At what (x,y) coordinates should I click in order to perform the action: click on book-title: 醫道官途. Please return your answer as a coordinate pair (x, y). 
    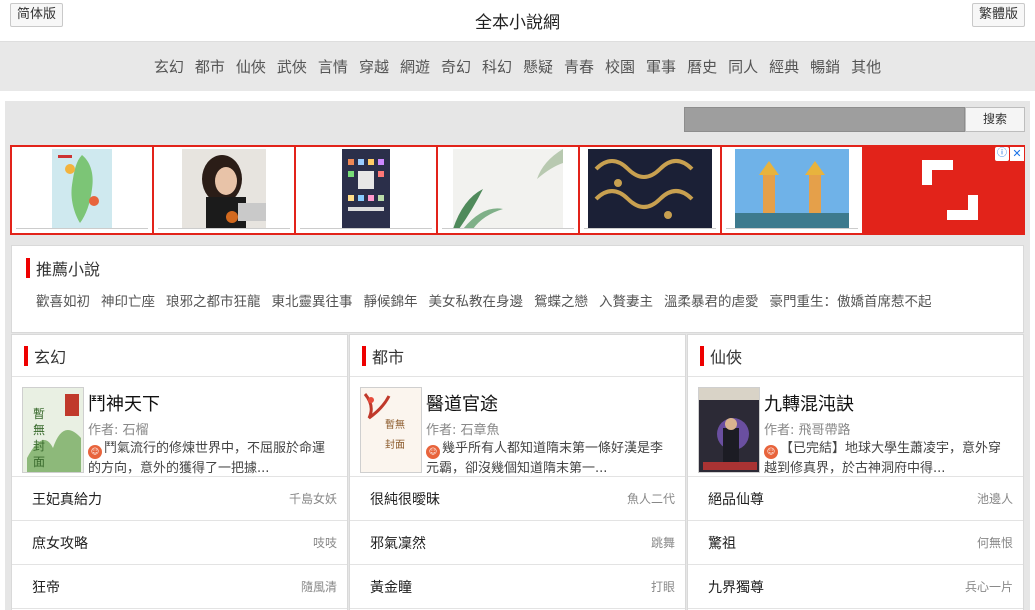
    Looking at the image, I should click on (550, 403).